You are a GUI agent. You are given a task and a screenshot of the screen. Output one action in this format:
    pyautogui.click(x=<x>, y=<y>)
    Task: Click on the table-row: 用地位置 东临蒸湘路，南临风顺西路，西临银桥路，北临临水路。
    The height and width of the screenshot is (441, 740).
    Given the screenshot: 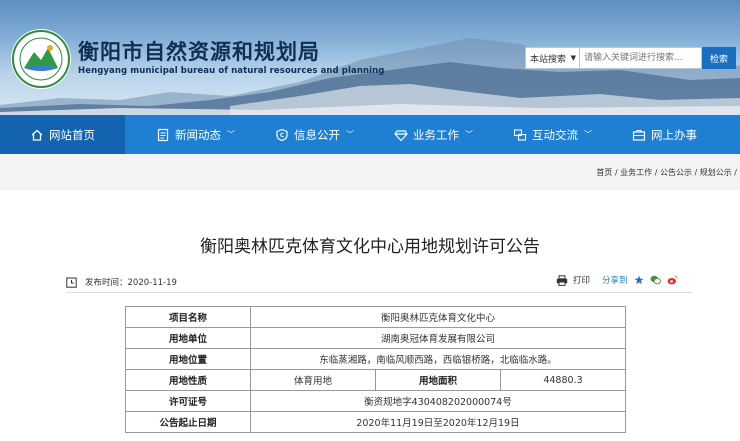 What is the action you would take?
    pyautogui.click(x=375, y=359)
    